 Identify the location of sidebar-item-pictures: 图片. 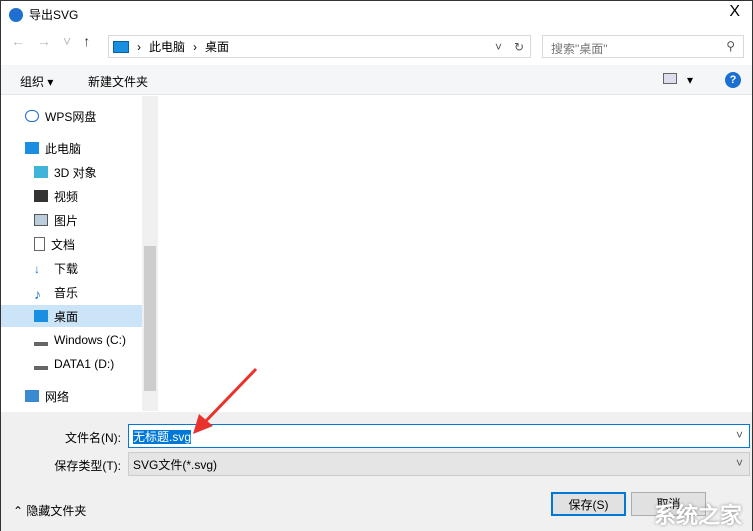
(71, 220).